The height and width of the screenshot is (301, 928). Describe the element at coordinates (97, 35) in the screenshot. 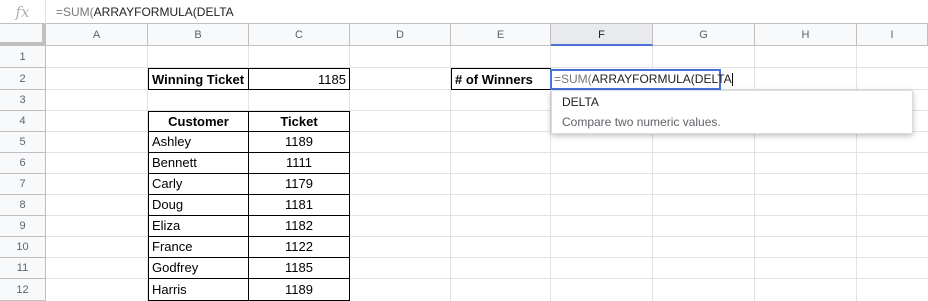

I see `column-header-a: A` at that location.